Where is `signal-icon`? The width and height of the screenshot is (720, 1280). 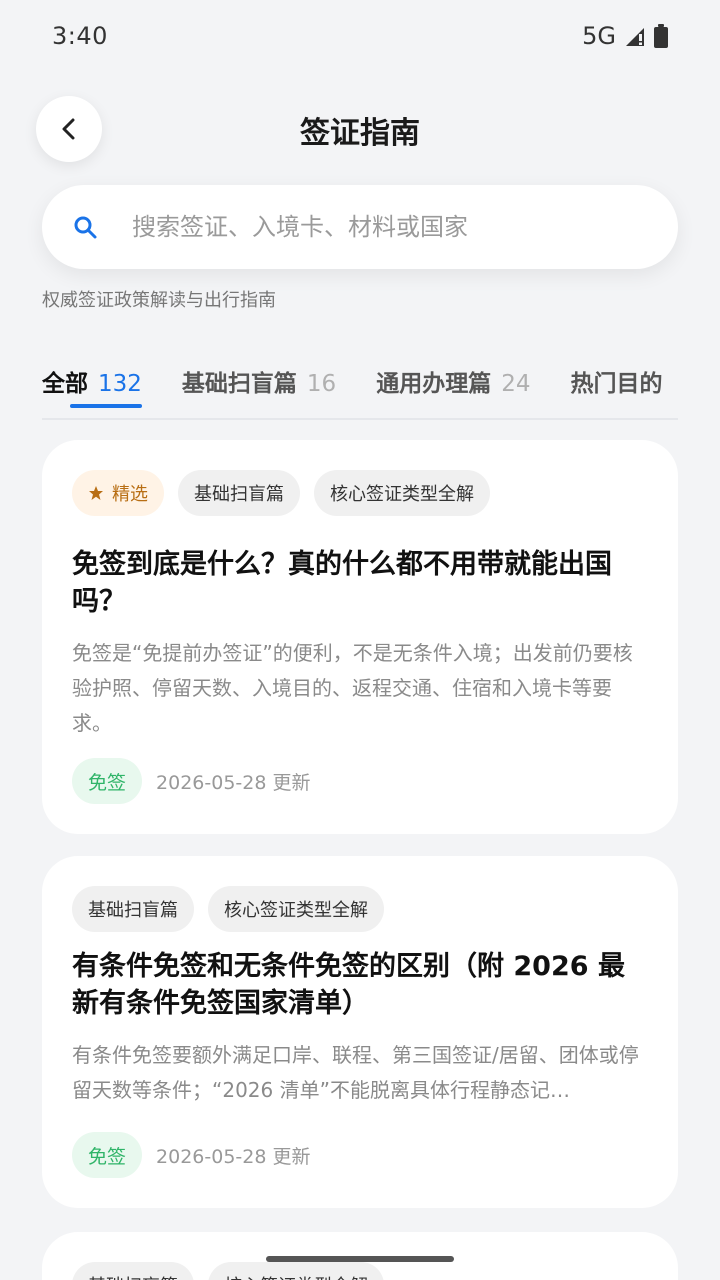 signal-icon is located at coordinates (635, 37).